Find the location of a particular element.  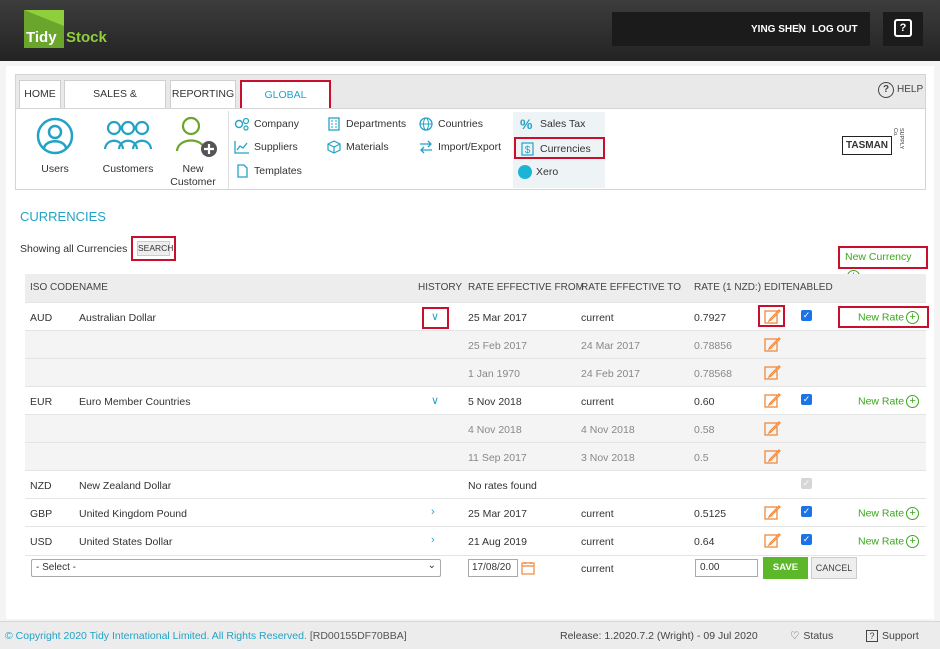

help-circle-icon: ? is located at coordinates (886, 90).